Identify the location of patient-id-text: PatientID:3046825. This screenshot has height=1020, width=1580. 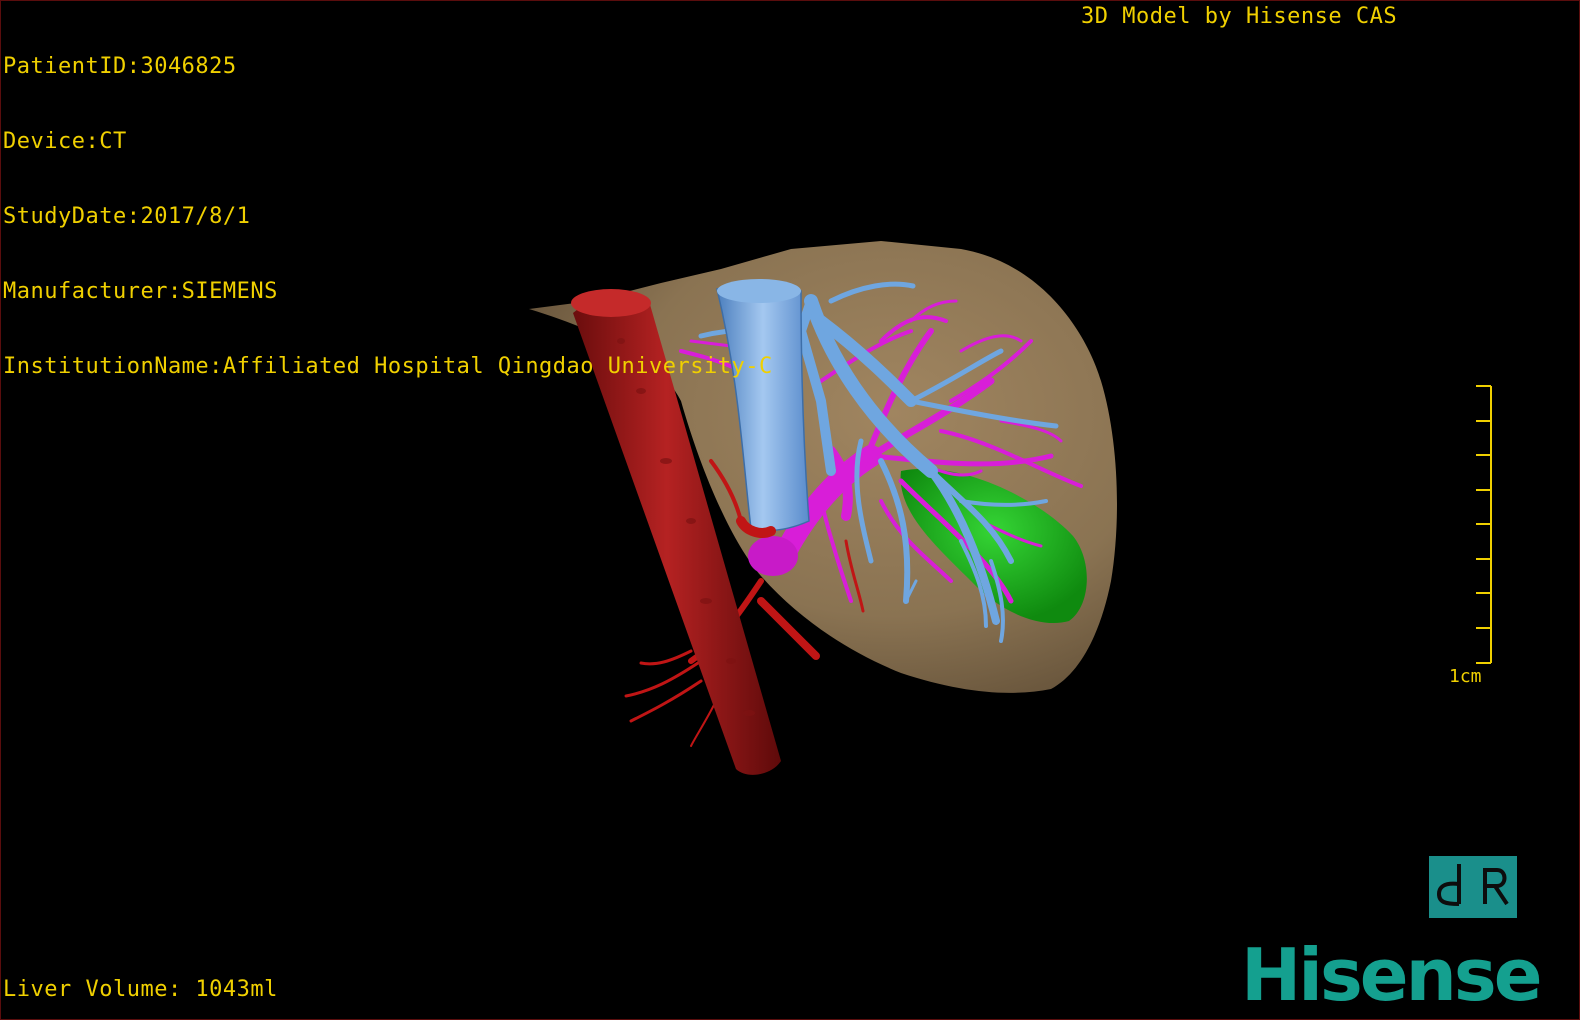
(120, 66).